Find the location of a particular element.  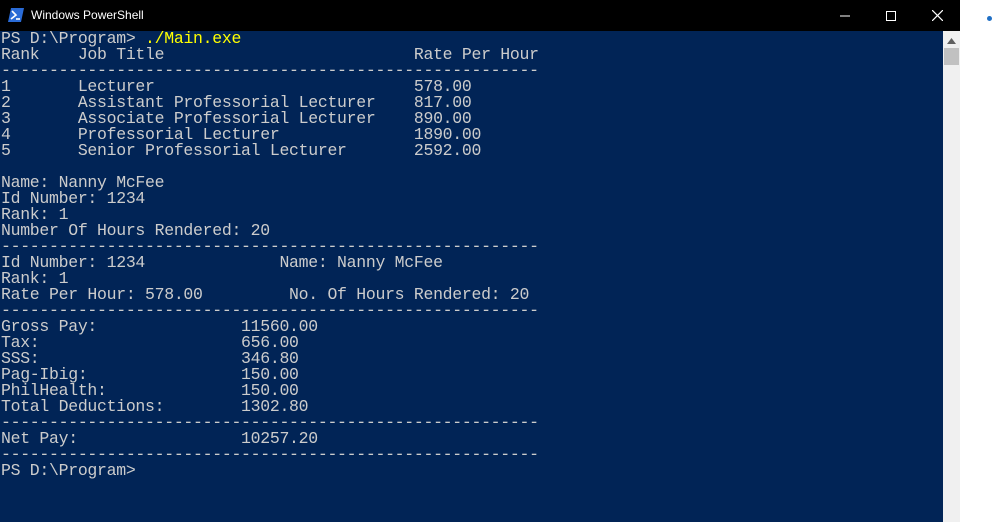

window-title: Windows PowerShell is located at coordinates (87, 15).